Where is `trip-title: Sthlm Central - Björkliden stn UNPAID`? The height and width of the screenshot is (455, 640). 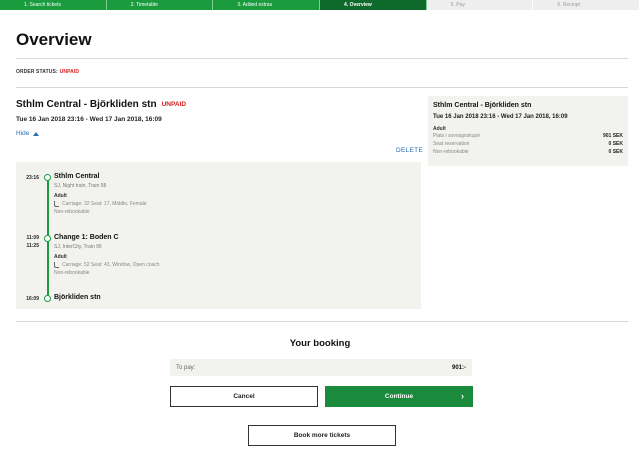 trip-title: Sthlm Central - Björkliden stn UNPAID is located at coordinates (101, 104).